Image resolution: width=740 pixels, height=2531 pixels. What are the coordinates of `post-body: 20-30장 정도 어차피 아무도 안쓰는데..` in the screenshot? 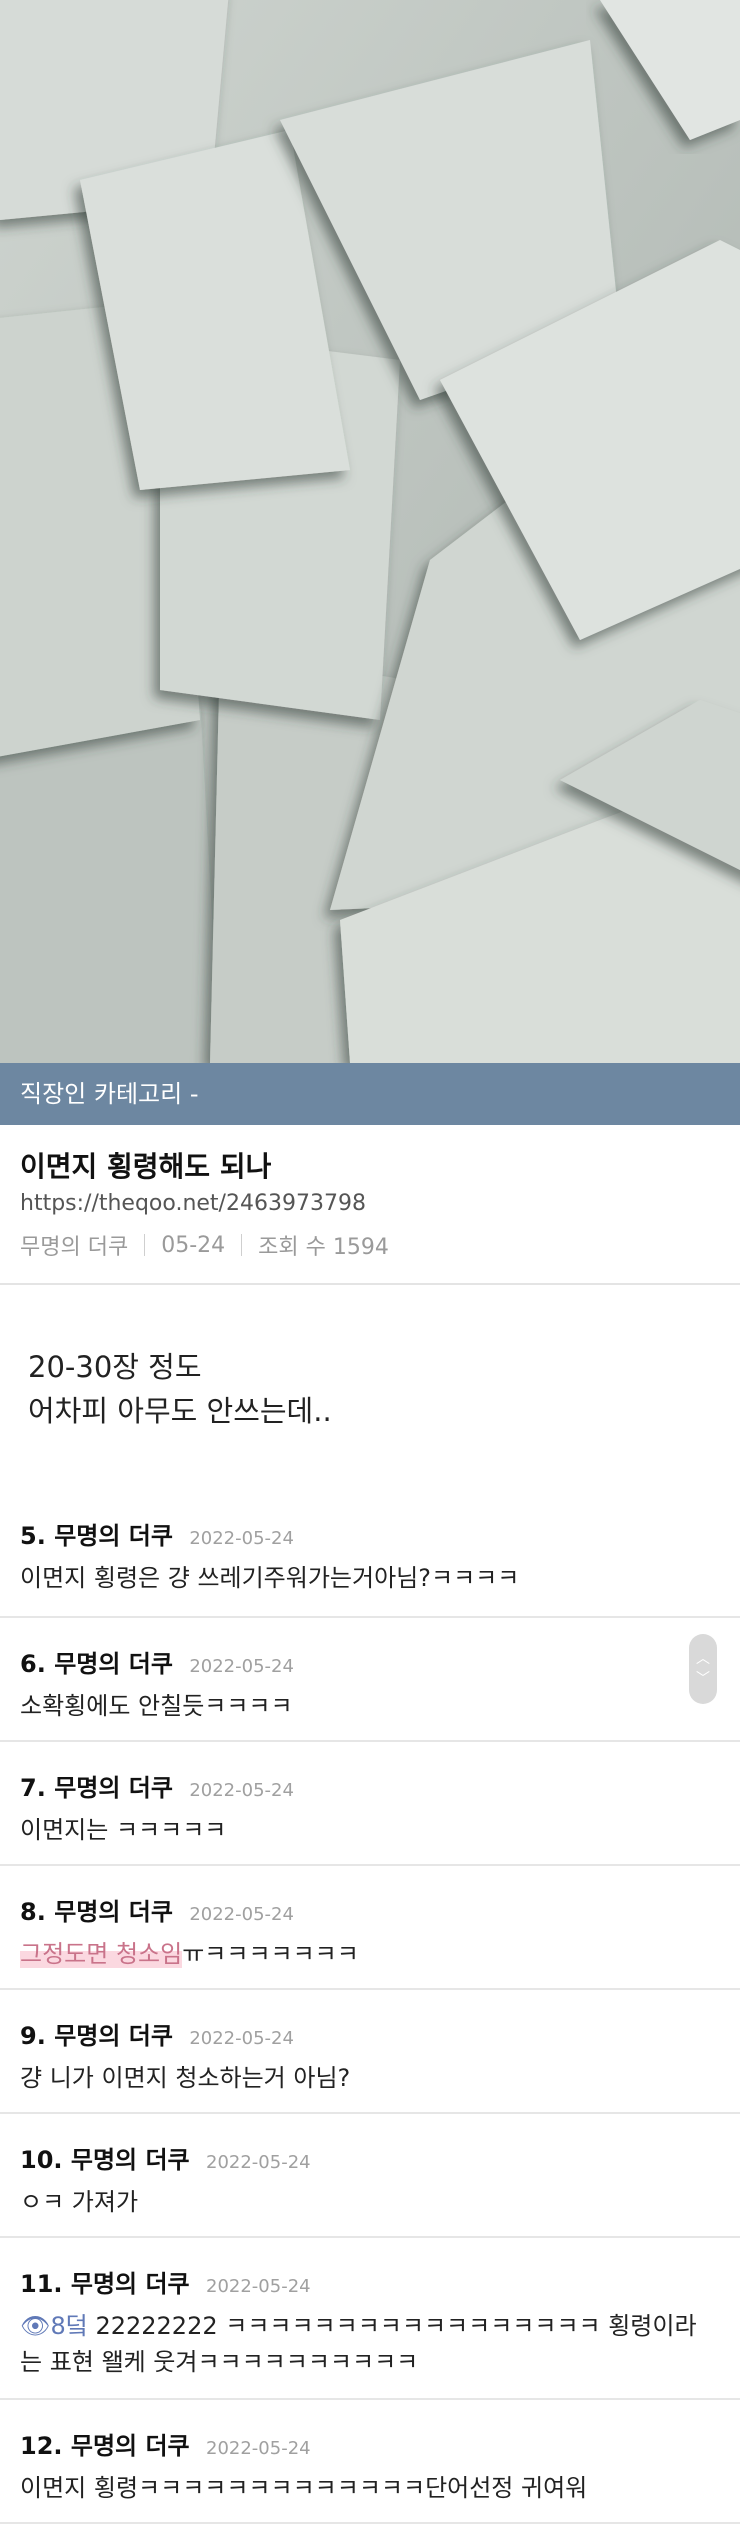 It's located at (180, 1389).